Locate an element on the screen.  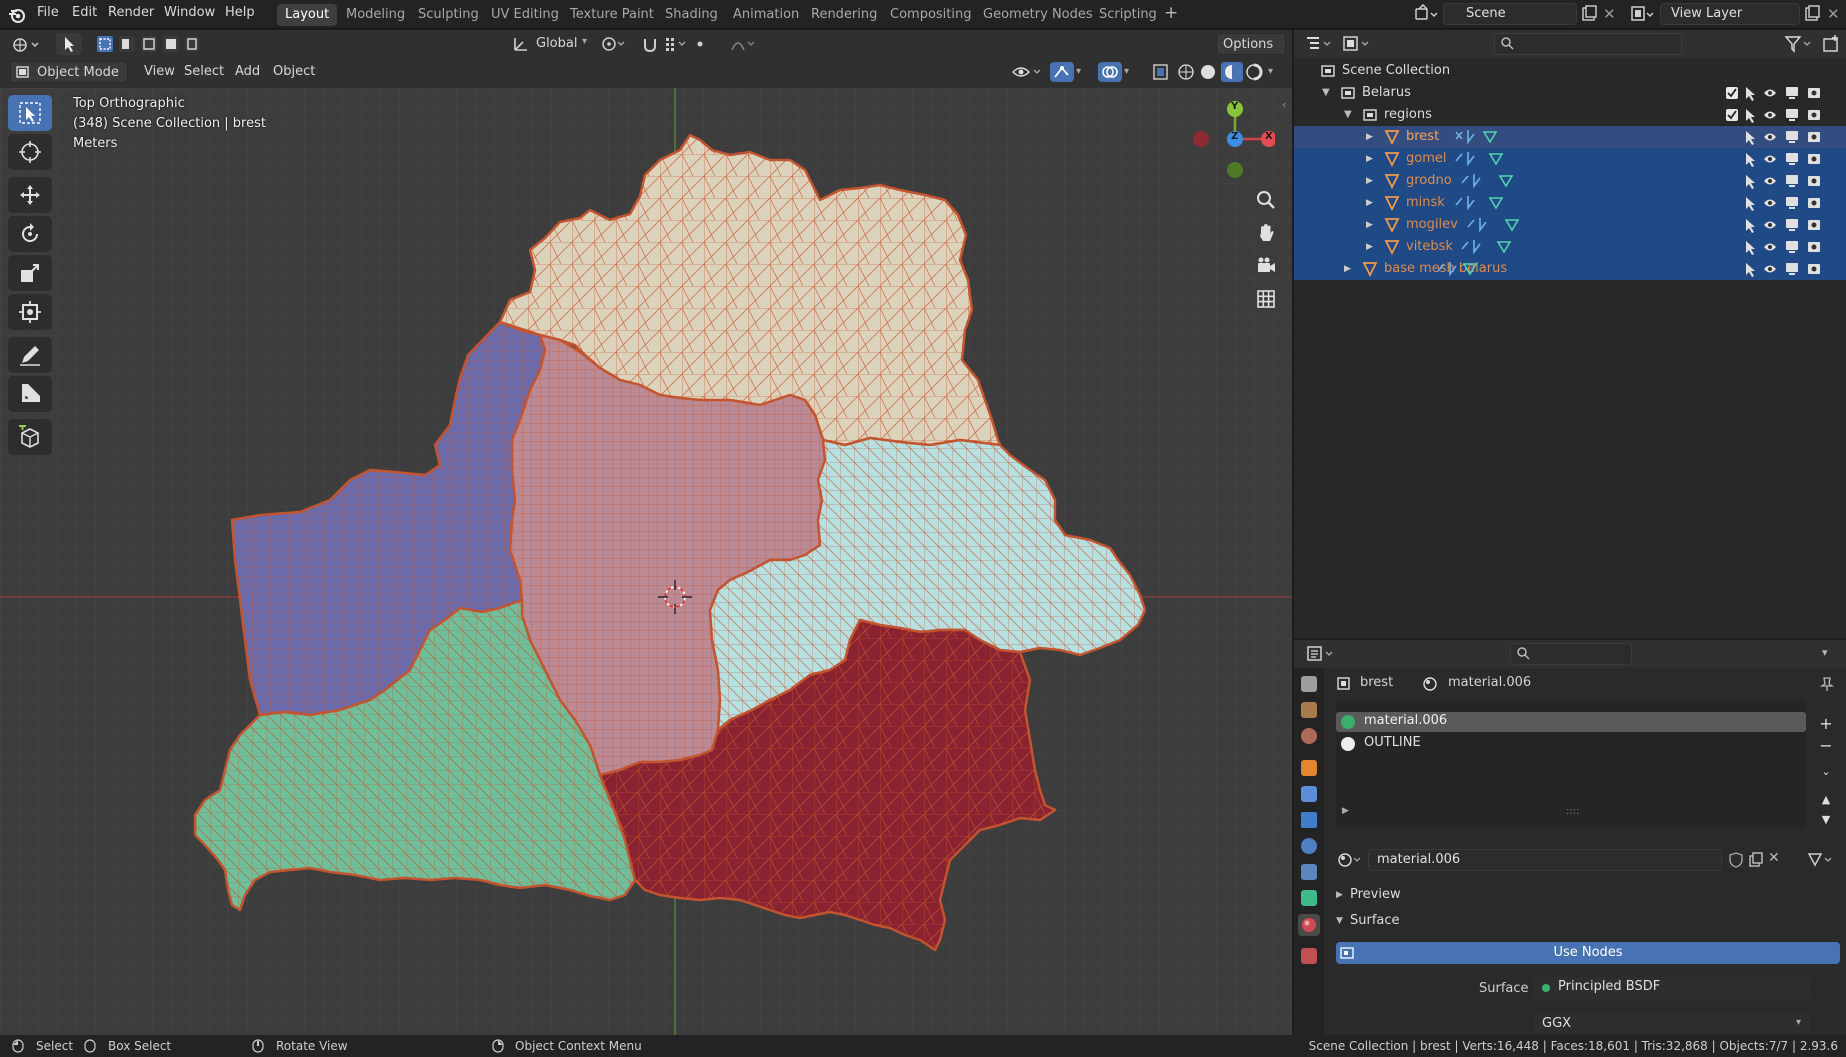
add-workspace-button: + is located at coordinates (1171, 13).